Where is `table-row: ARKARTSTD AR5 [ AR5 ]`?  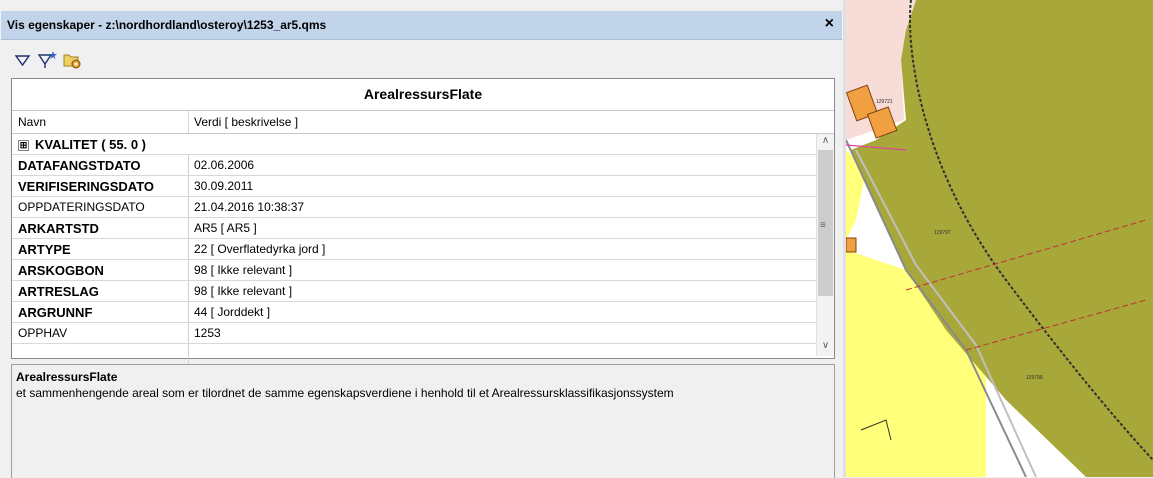 table-row: ARKARTSTD AR5 [ AR5 ] is located at coordinates (414, 228).